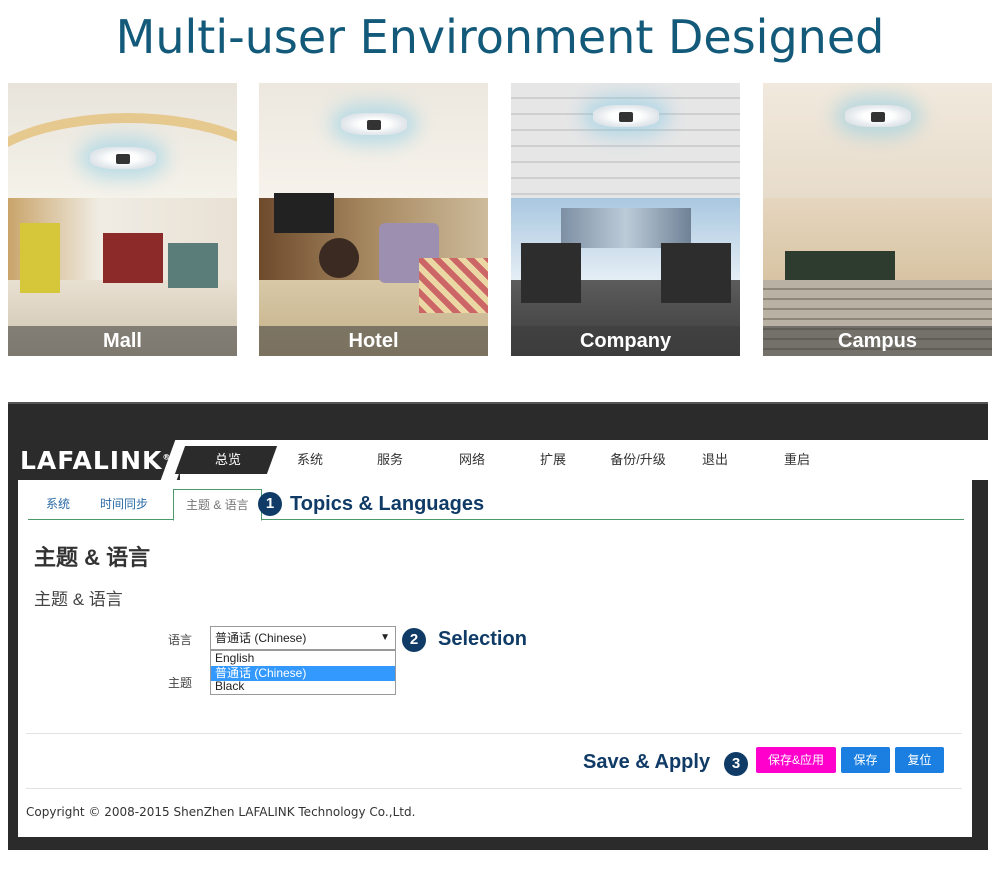 The image size is (1000, 881). What do you see at coordinates (390, 460) in the screenshot?
I see `nav-item-services: 服务` at bounding box center [390, 460].